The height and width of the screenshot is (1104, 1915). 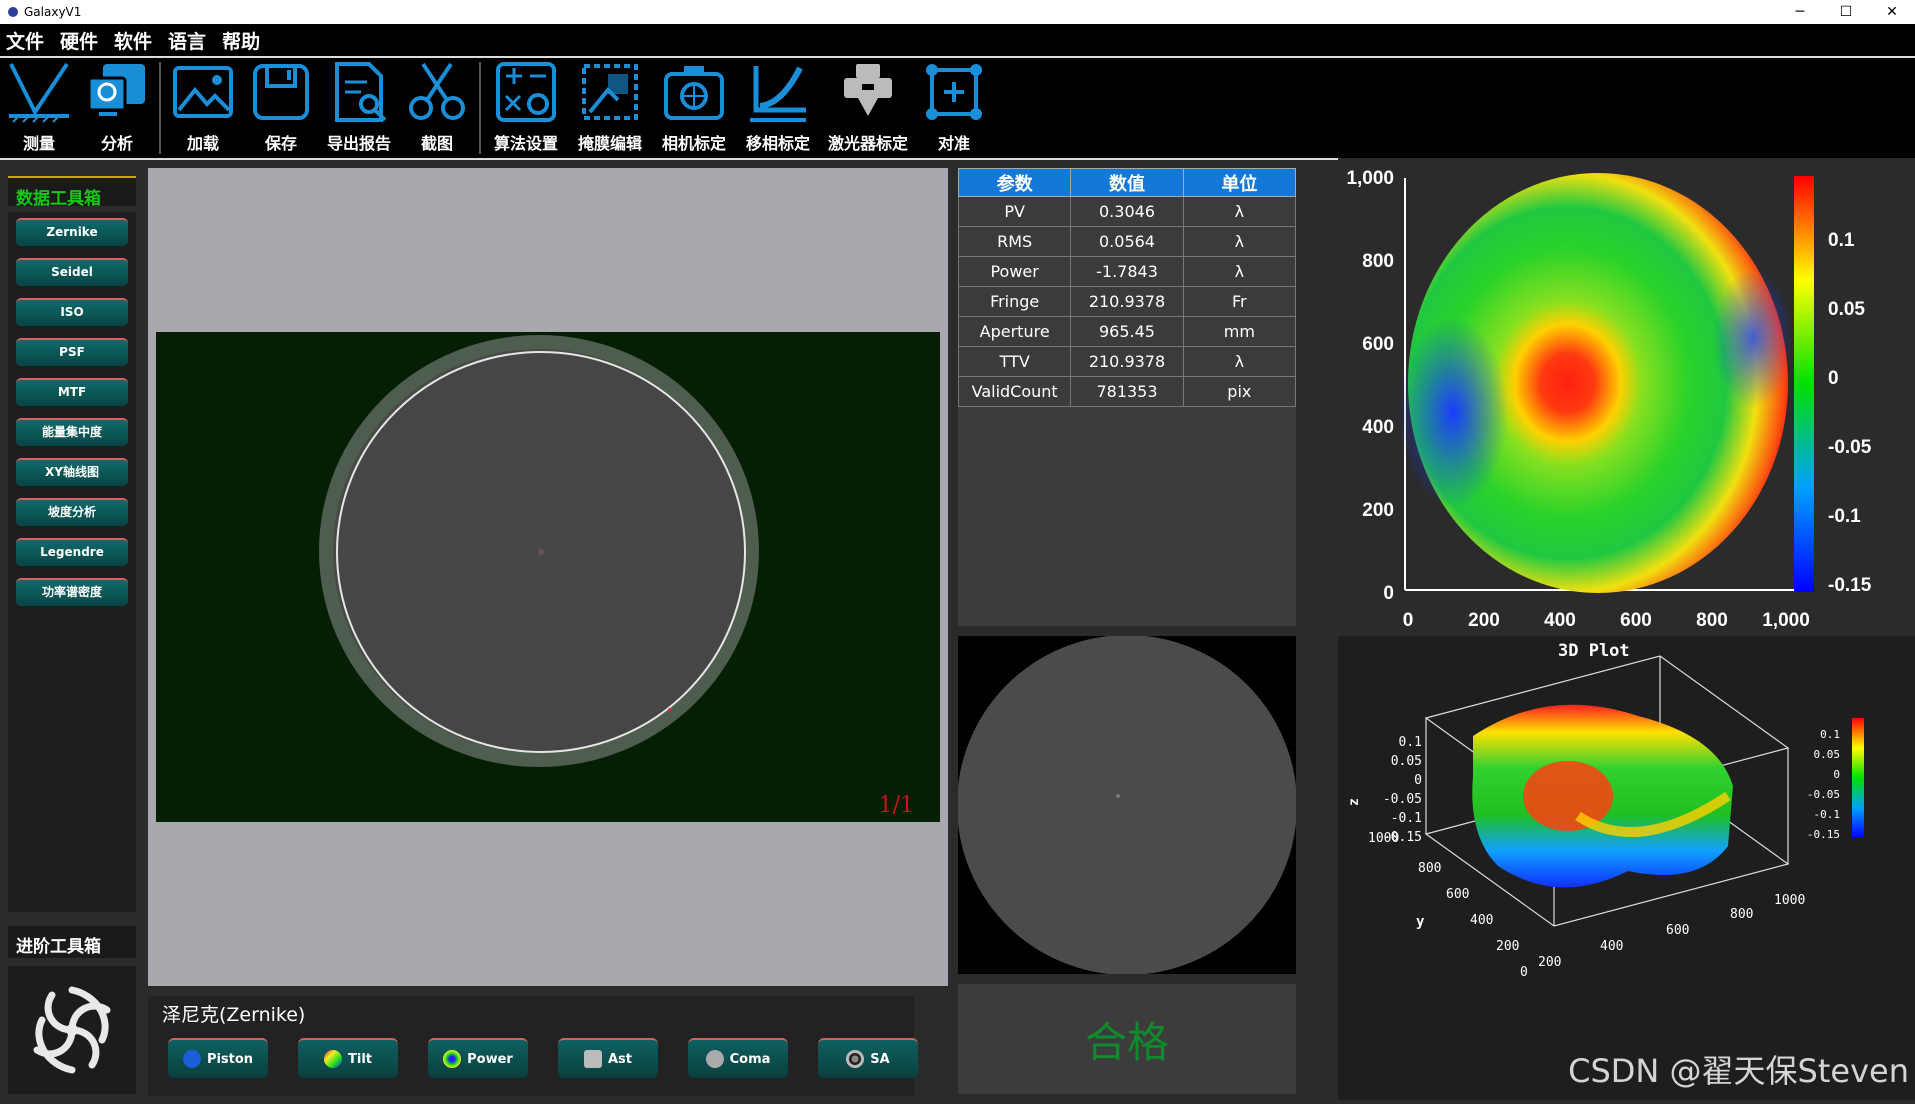 What do you see at coordinates (1560, 620) in the screenshot?
I see `x-tick: 400` at bounding box center [1560, 620].